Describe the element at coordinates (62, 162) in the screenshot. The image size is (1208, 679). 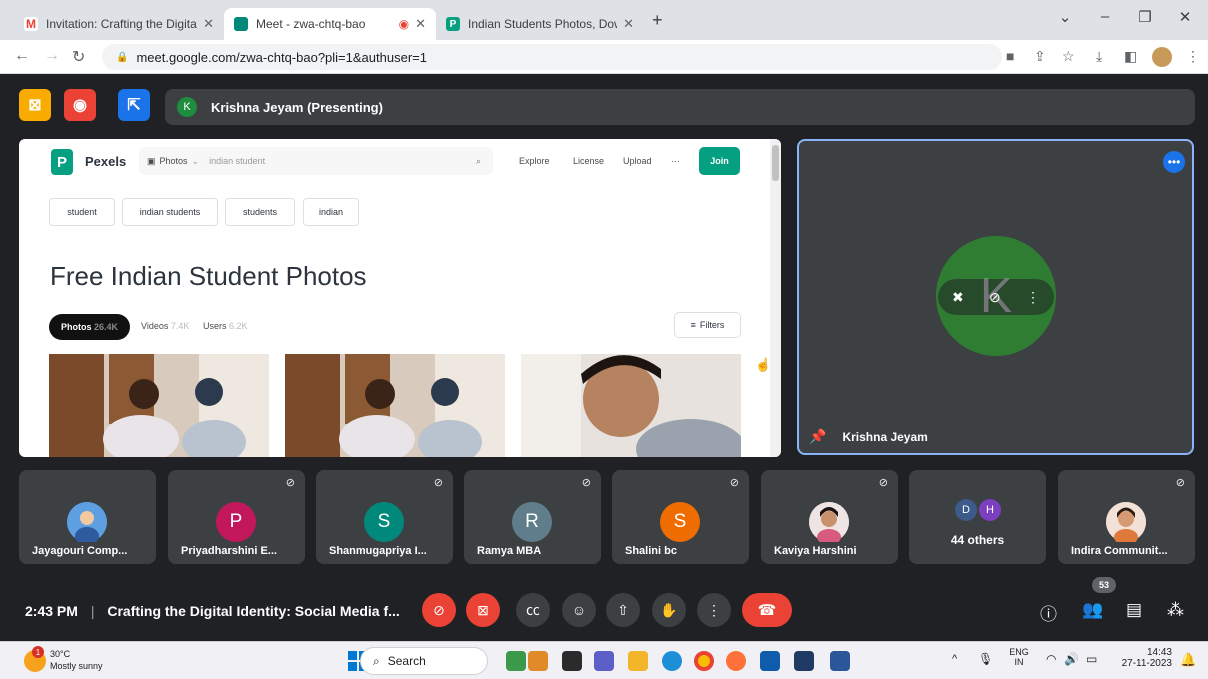
I see `pexels-logo: P` at that location.